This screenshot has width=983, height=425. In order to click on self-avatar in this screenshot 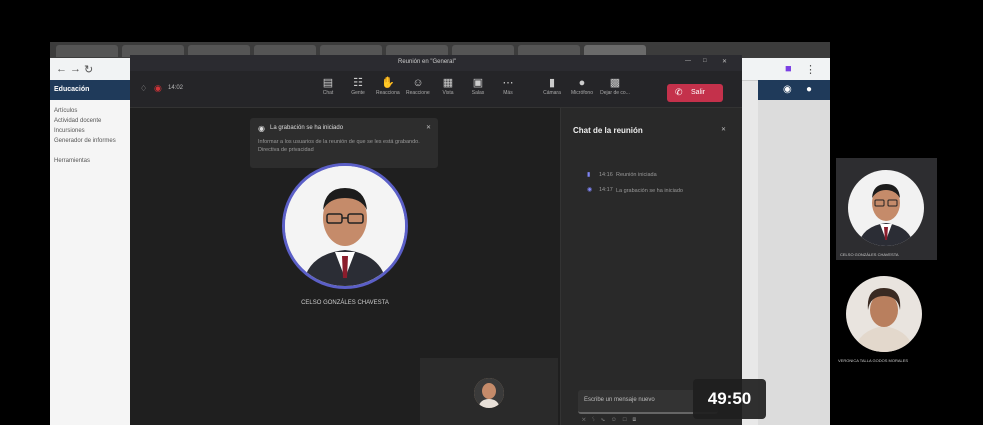, I will do `click(489, 393)`.